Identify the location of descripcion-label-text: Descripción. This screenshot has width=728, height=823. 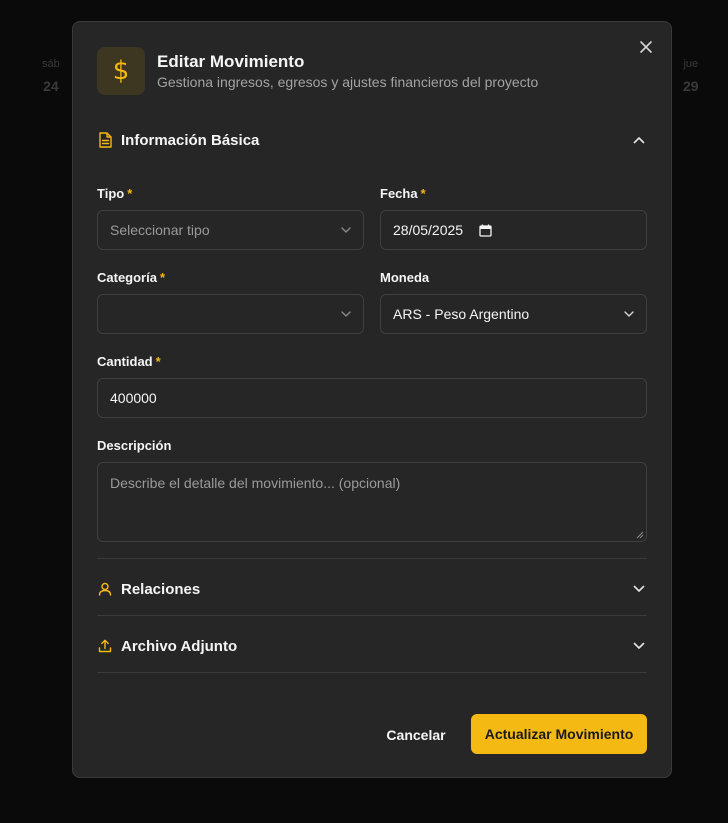
(134, 445).